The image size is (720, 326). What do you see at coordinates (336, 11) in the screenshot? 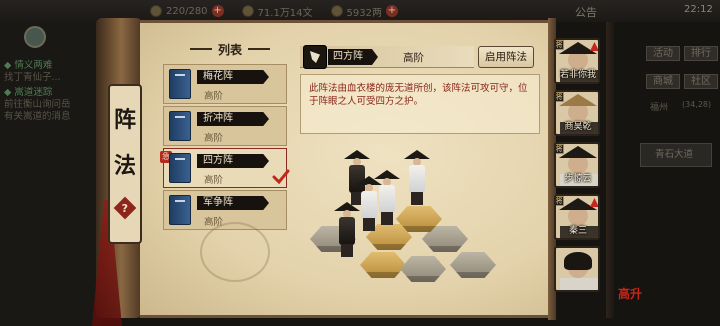
I see `silver-icon` at bounding box center [336, 11].